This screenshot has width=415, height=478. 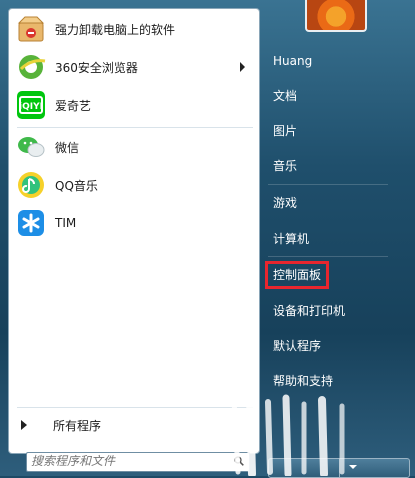 I want to click on tim-icon, so click(x=31, y=223).